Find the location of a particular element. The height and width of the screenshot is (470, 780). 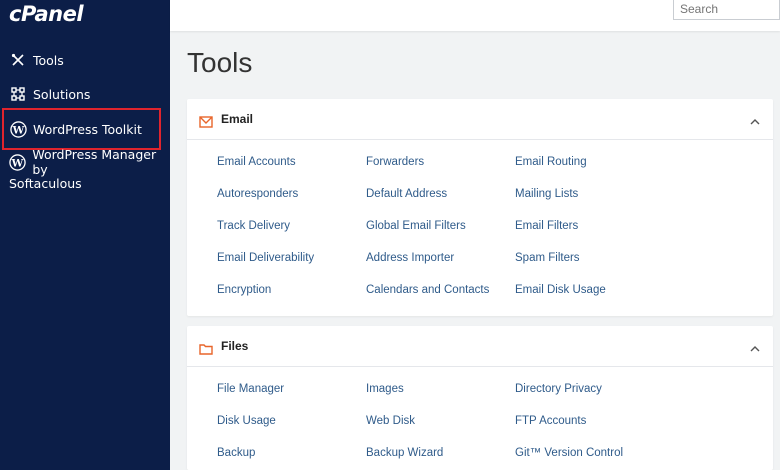

email-panel-header: Email is located at coordinates (480, 119).